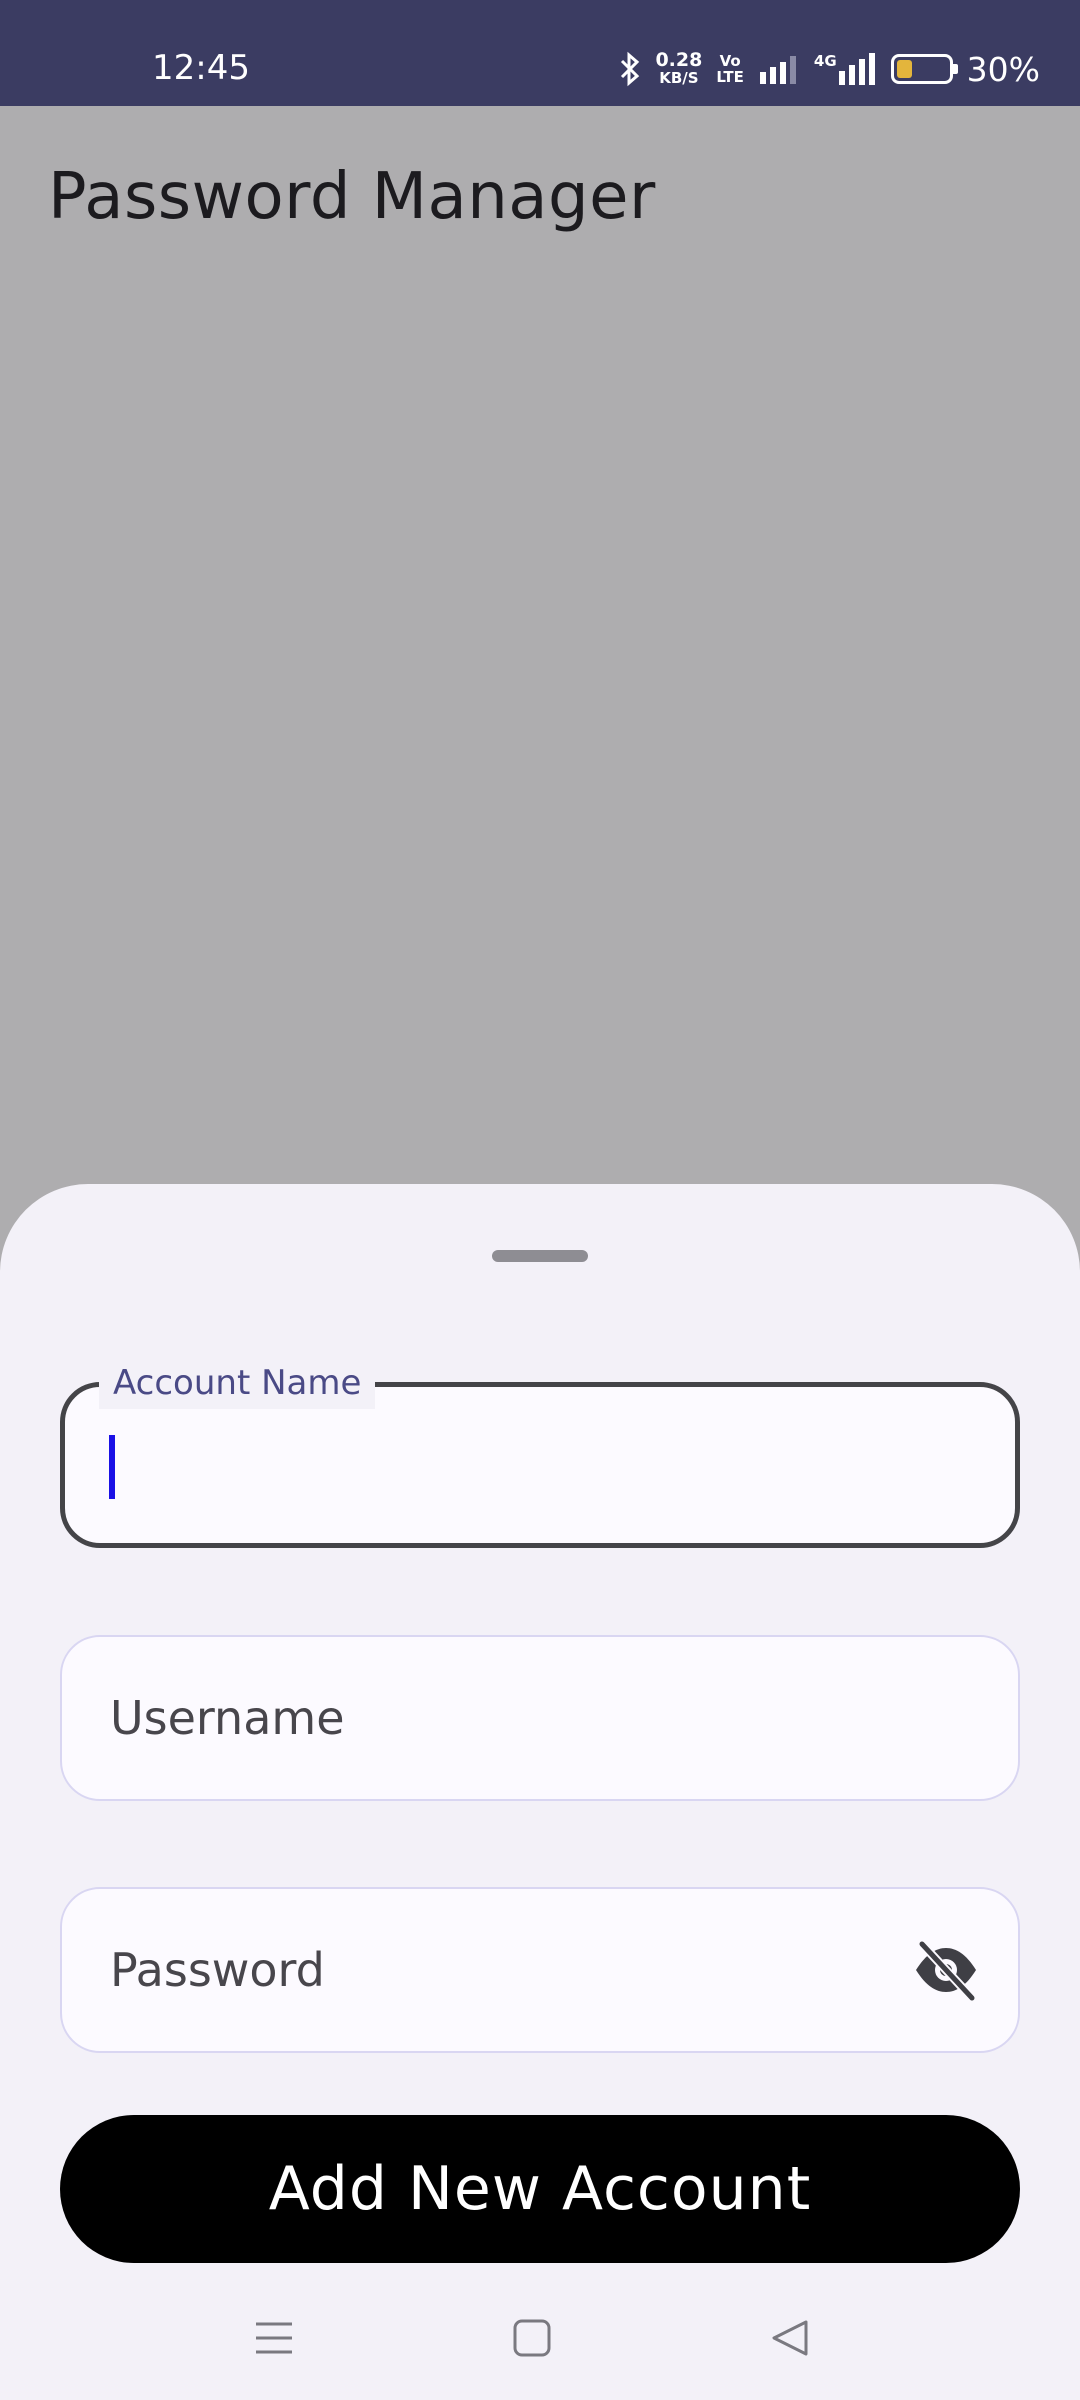 The height and width of the screenshot is (2400, 1080). I want to click on volte-bottom-label: LTE, so click(730, 77).